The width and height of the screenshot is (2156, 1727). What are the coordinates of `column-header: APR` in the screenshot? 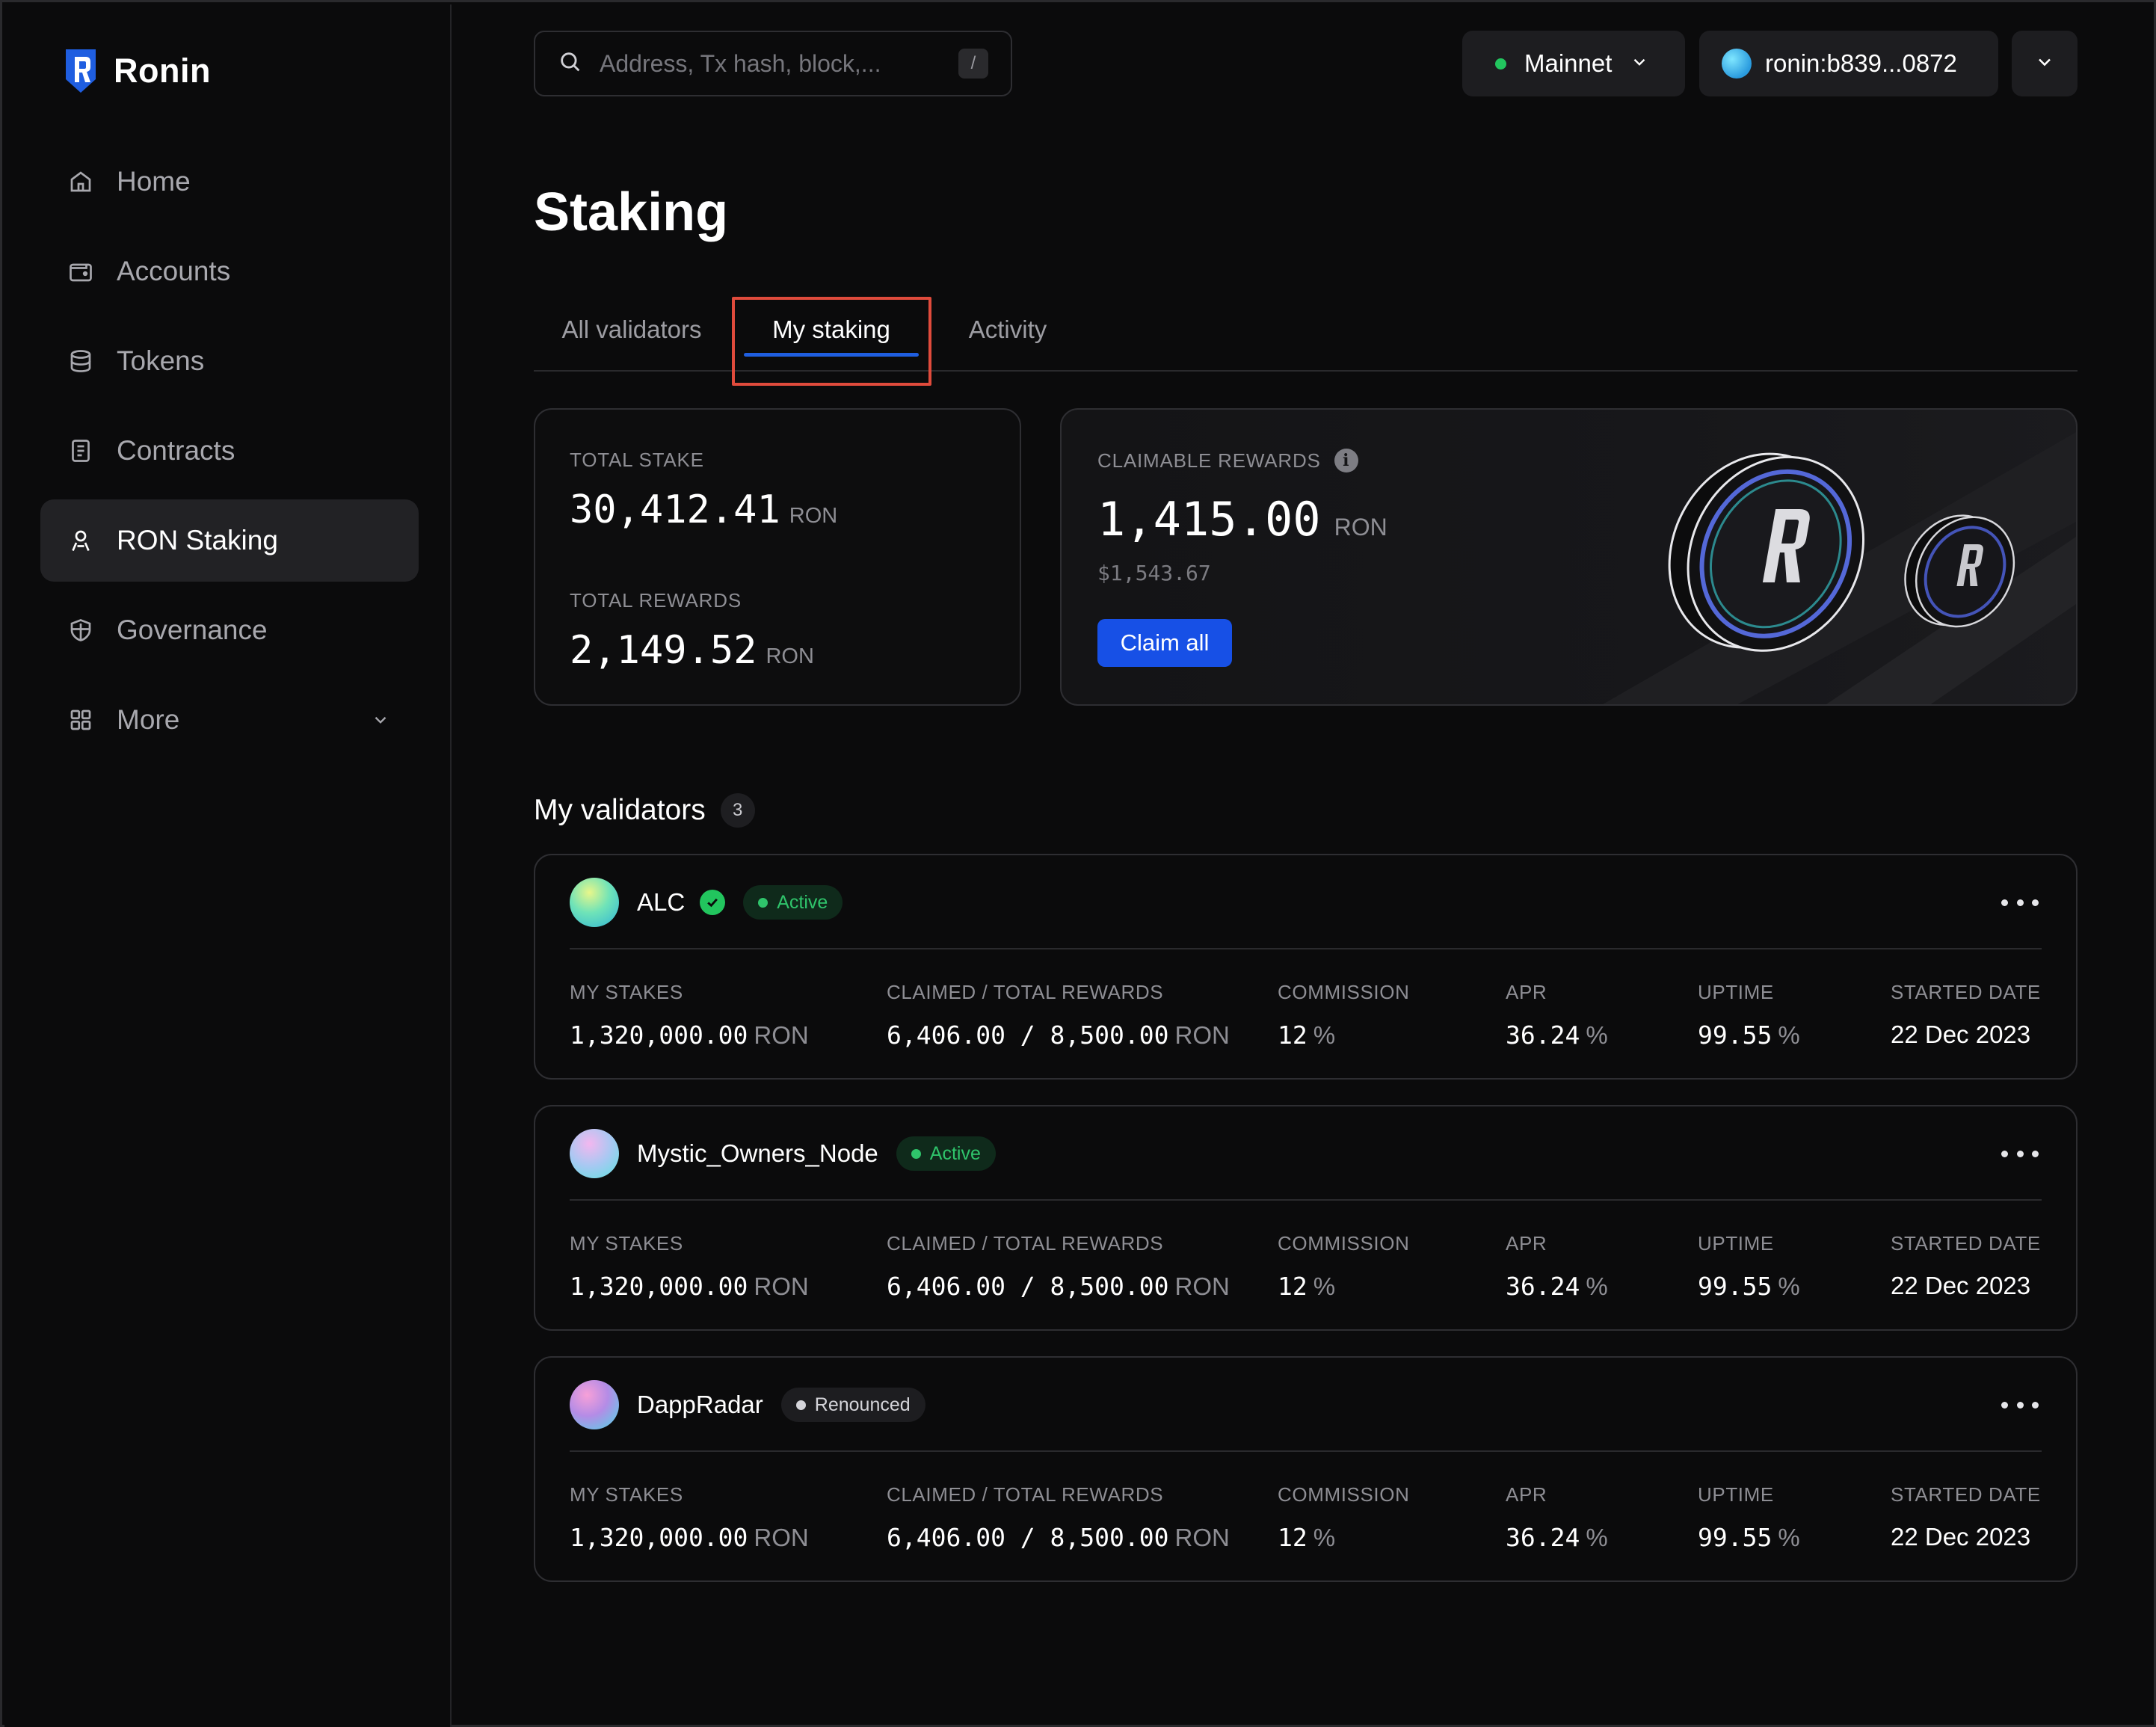 It's located at (1526, 1243).